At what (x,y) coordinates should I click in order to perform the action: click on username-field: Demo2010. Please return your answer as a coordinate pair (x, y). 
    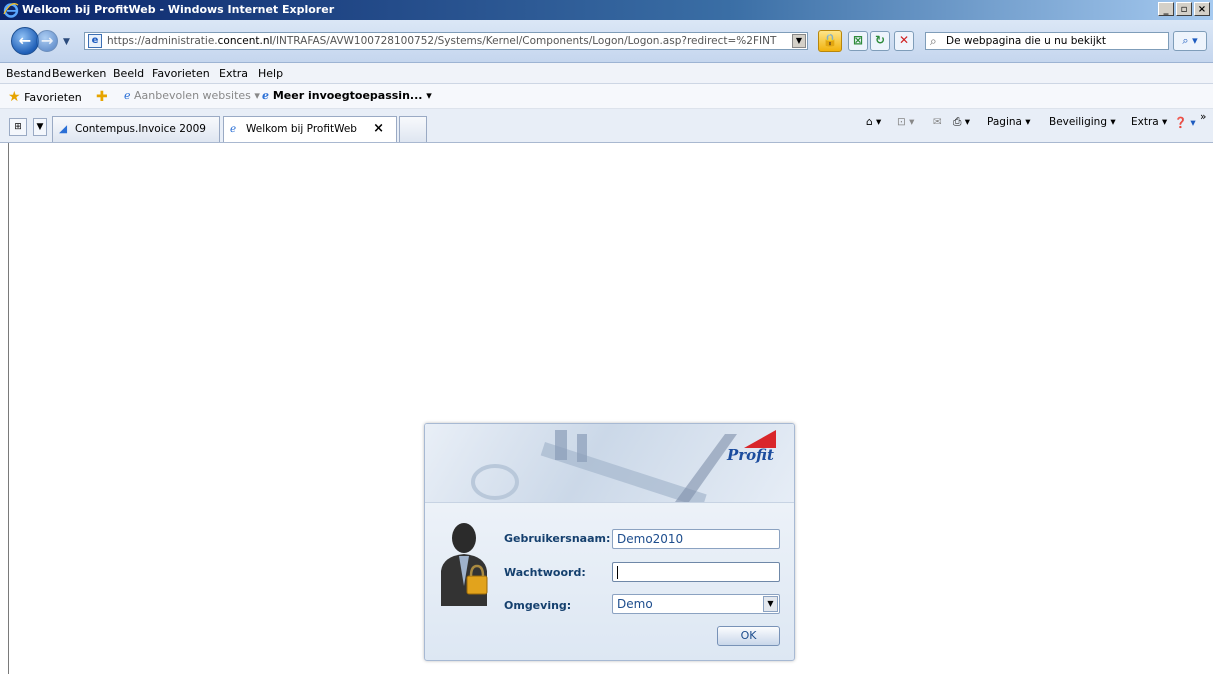
    Looking at the image, I should click on (696, 539).